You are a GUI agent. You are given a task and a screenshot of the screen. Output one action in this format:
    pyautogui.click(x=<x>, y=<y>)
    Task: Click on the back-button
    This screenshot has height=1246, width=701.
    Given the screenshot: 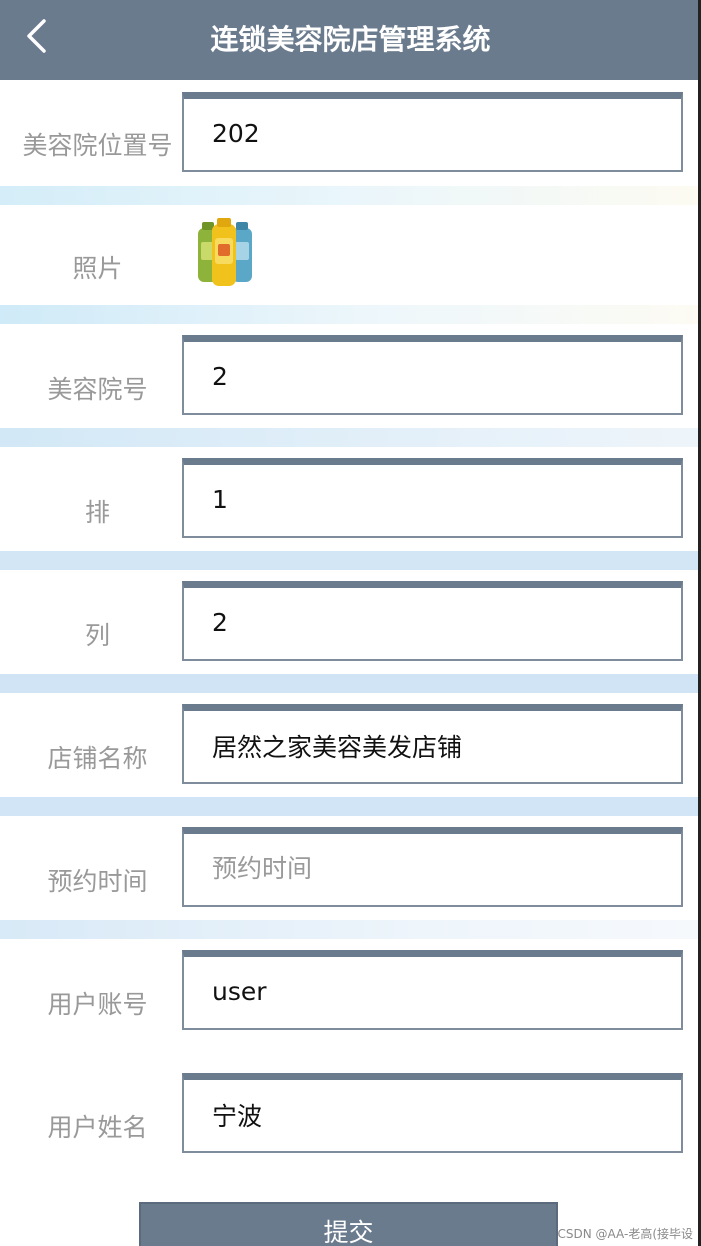 What is the action you would take?
    pyautogui.click(x=36, y=38)
    